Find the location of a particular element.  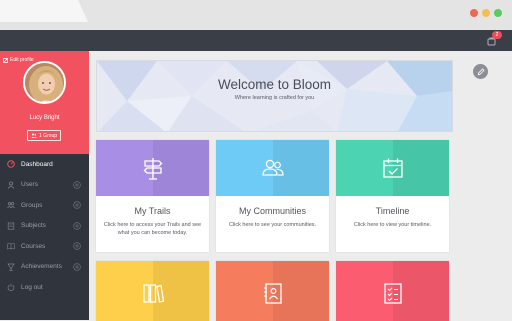

sidebar-item-logout: Log out is located at coordinates (44, 287).